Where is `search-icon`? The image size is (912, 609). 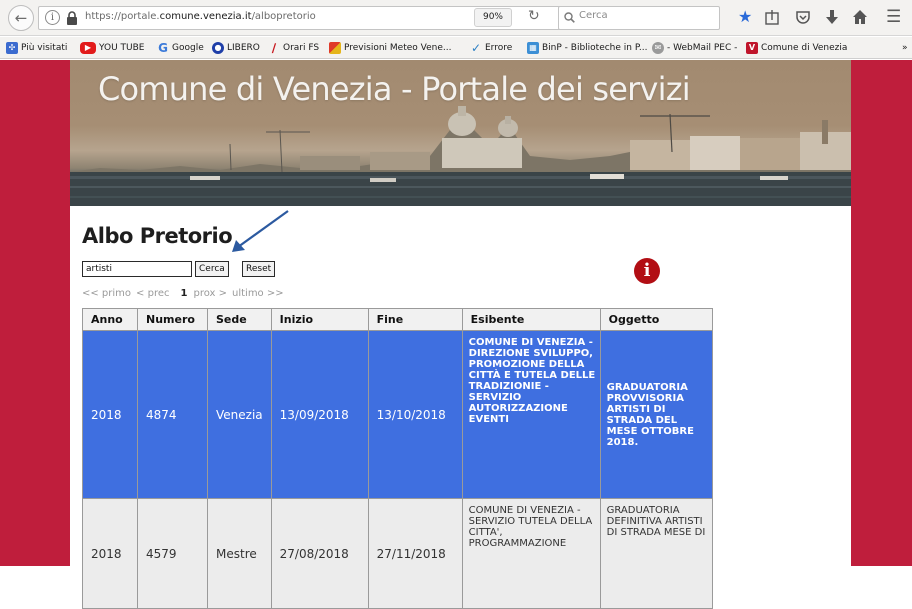
search-icon is located at coordinates (569, 17).